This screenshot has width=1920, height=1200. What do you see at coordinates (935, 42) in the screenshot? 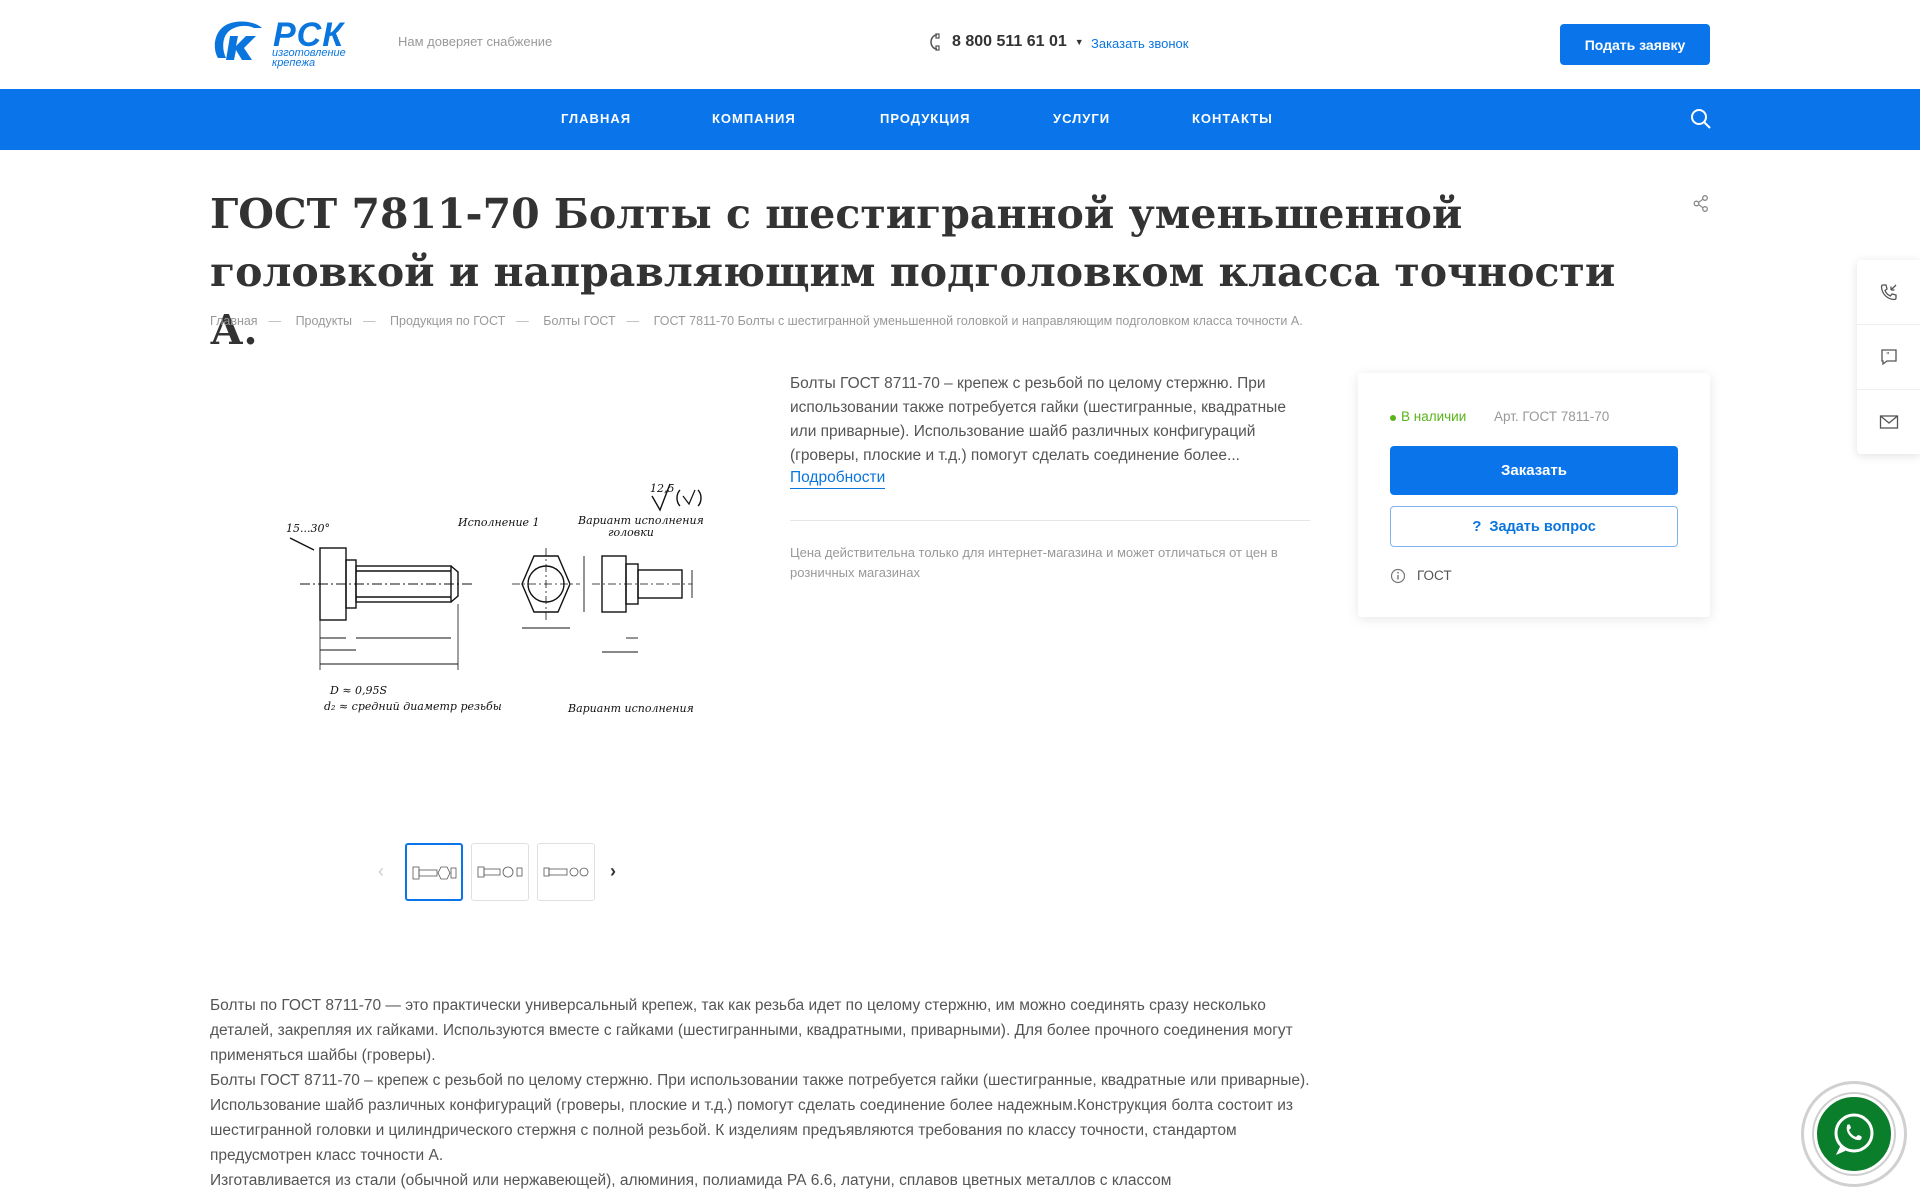
I see `phone-icon` at bounding box center [935, 42].